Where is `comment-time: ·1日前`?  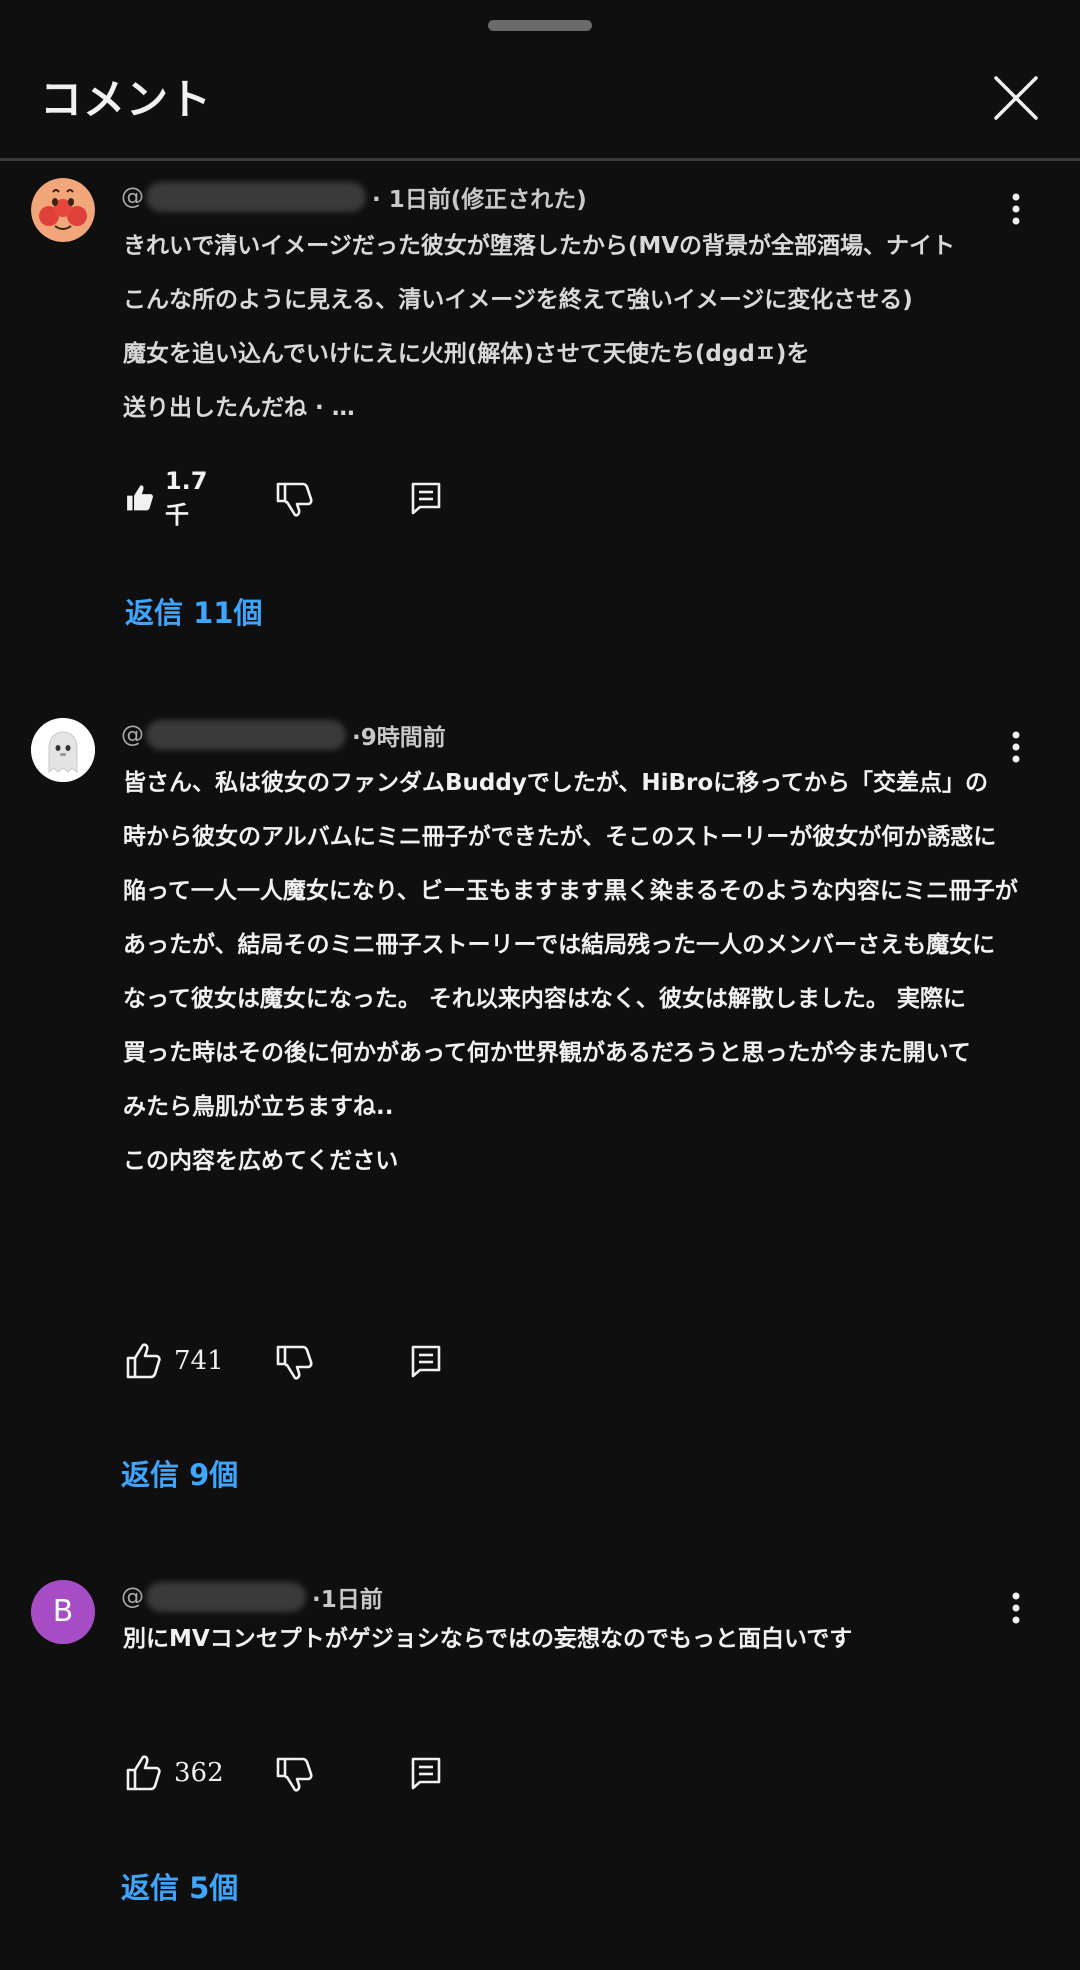
comment-time: ·1日前 is located at coordinates (347, 1600).